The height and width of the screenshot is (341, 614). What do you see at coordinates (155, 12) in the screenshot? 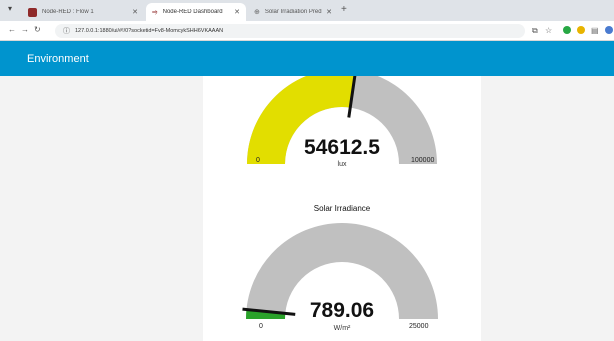
I see `node-red-favicon: ⥤` at bounding box center [155, 12].